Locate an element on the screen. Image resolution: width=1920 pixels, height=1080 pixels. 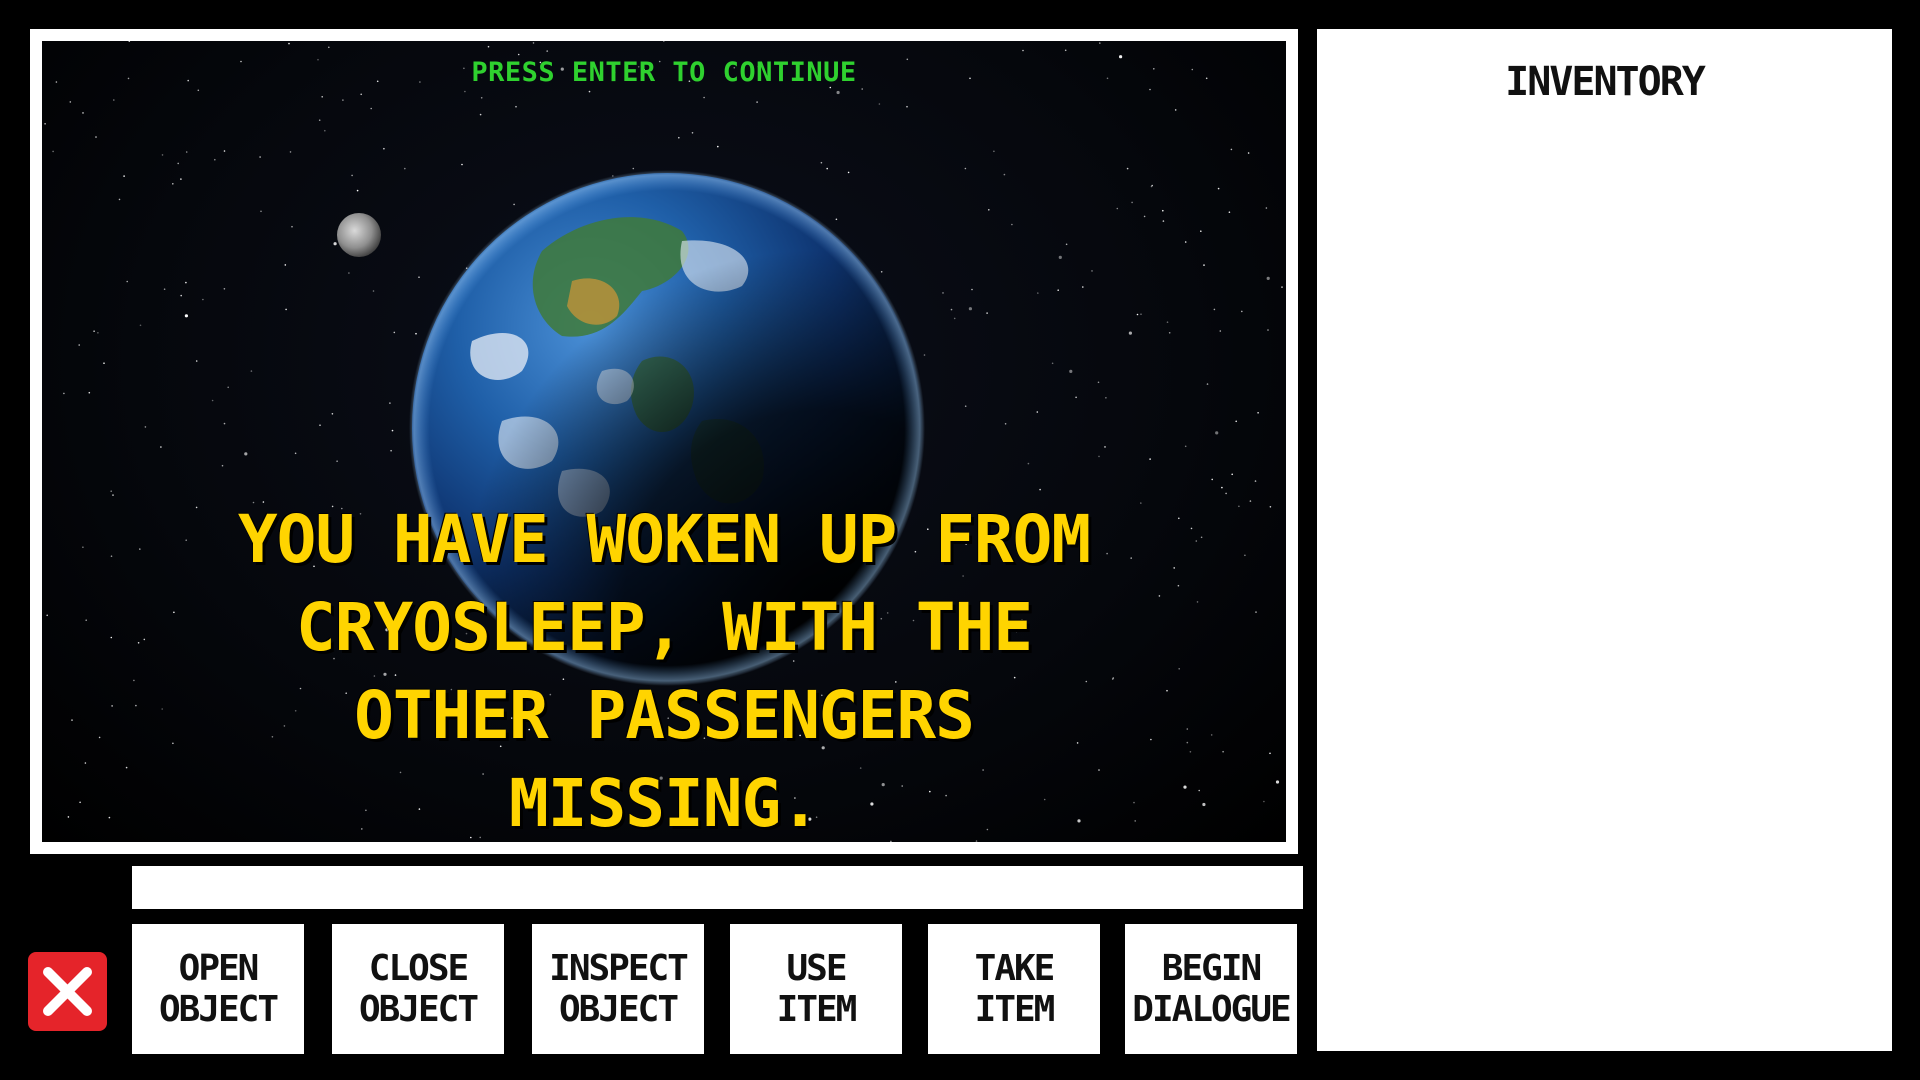
open-object-button: OPEN OBJECT is located at coordinates (218, 989).